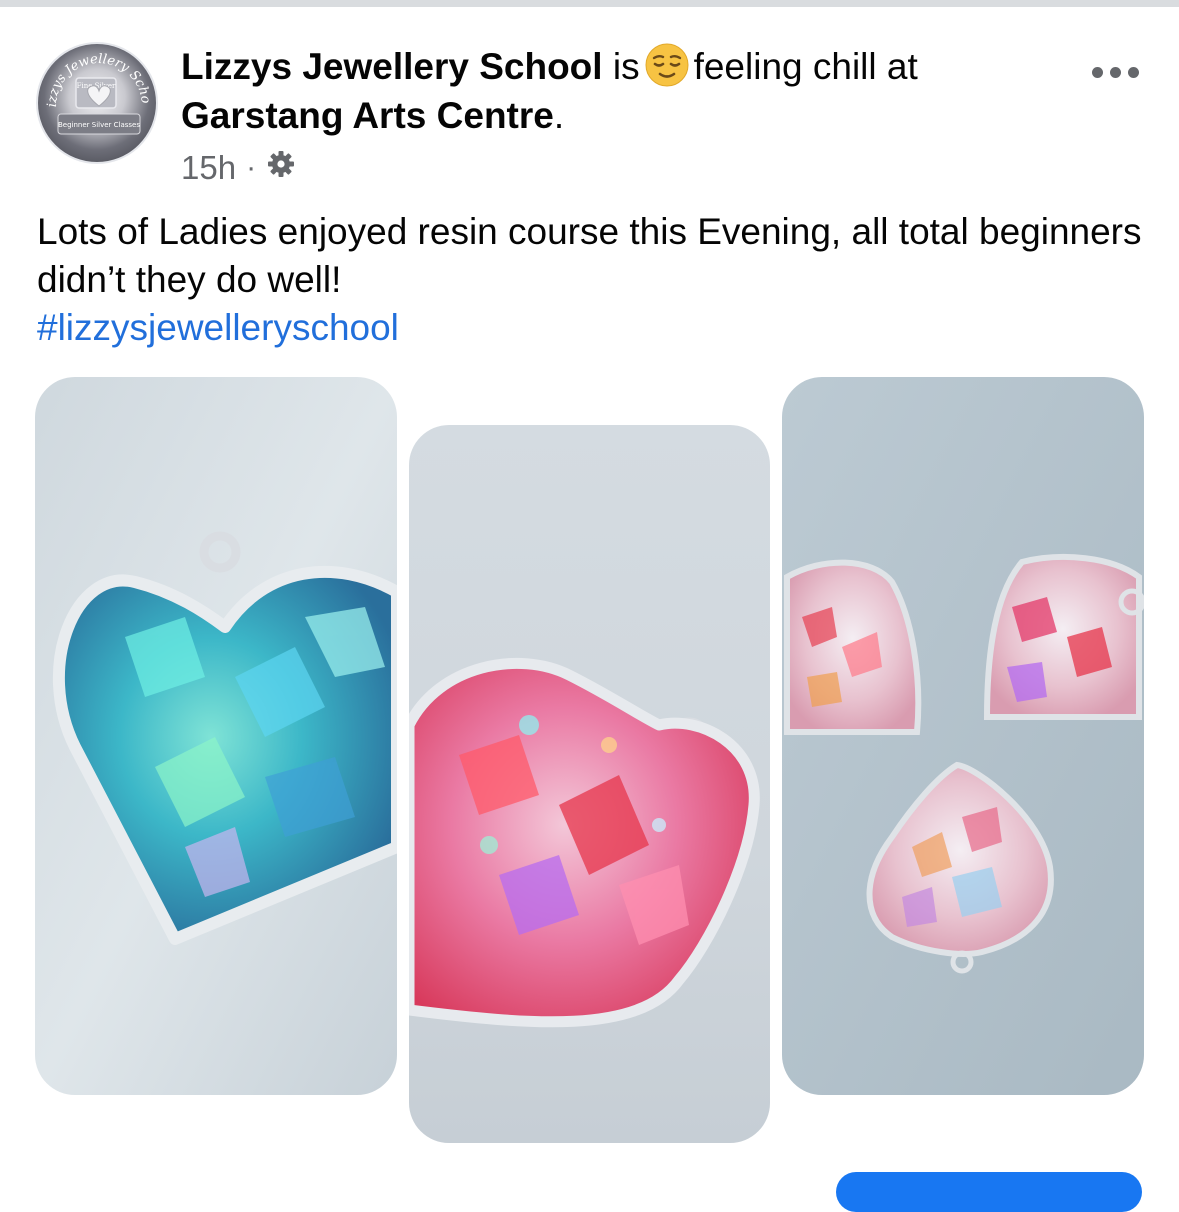 Image resolution: width=1179 pixels, height=1212 pixels. I want to click on feeling-text: feeling chill at, so click(805, 66).